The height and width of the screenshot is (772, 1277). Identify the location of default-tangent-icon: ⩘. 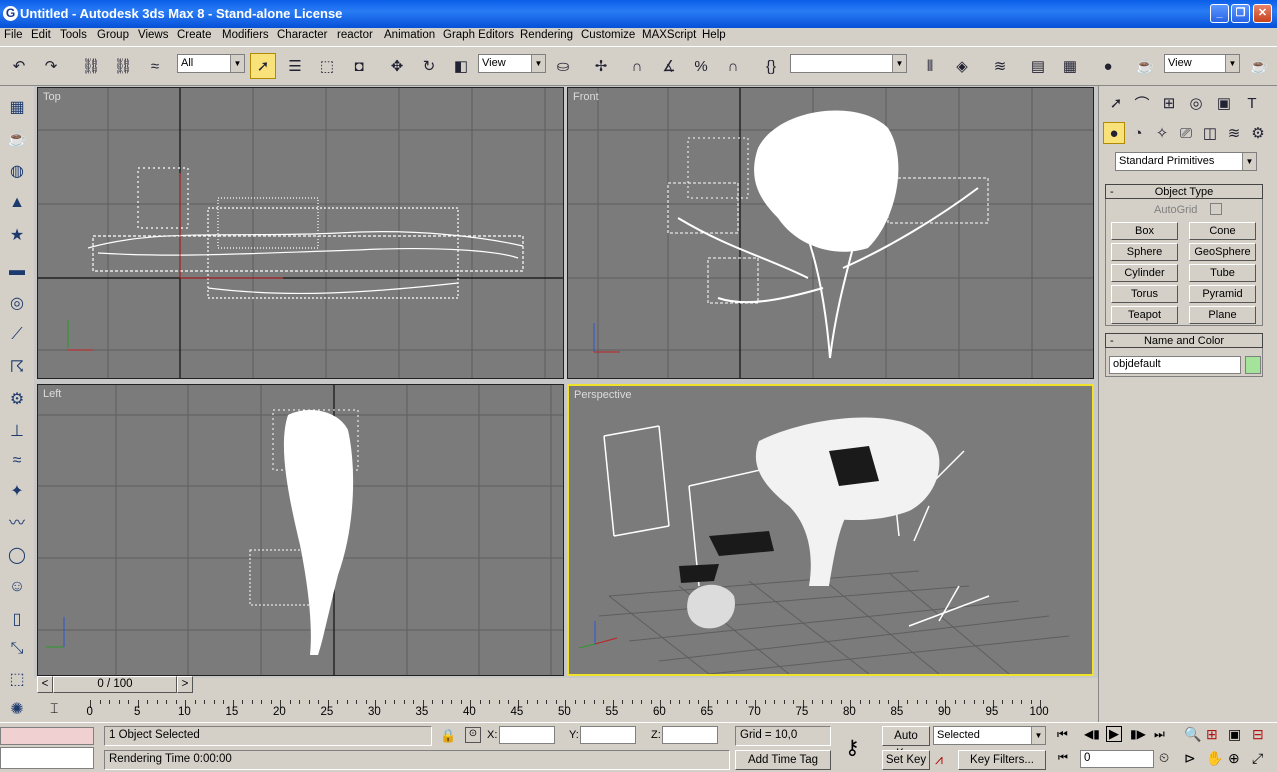
(939, 759).